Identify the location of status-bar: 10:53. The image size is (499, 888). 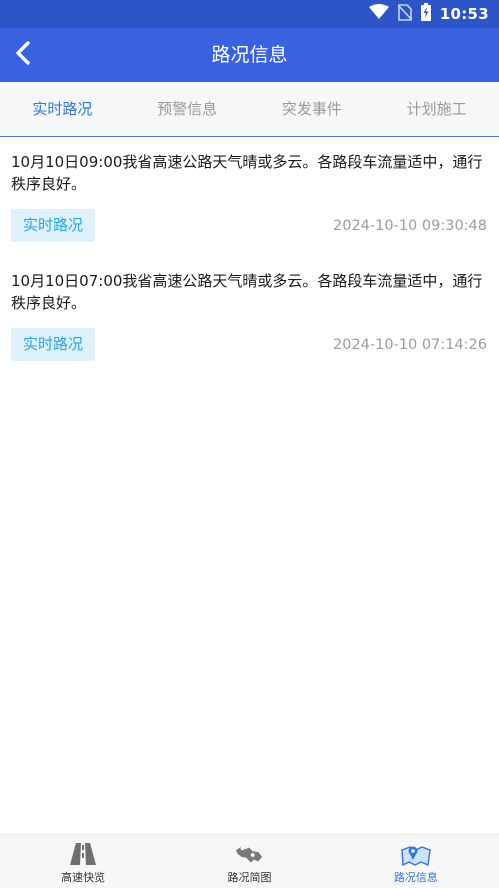
(249, 14).